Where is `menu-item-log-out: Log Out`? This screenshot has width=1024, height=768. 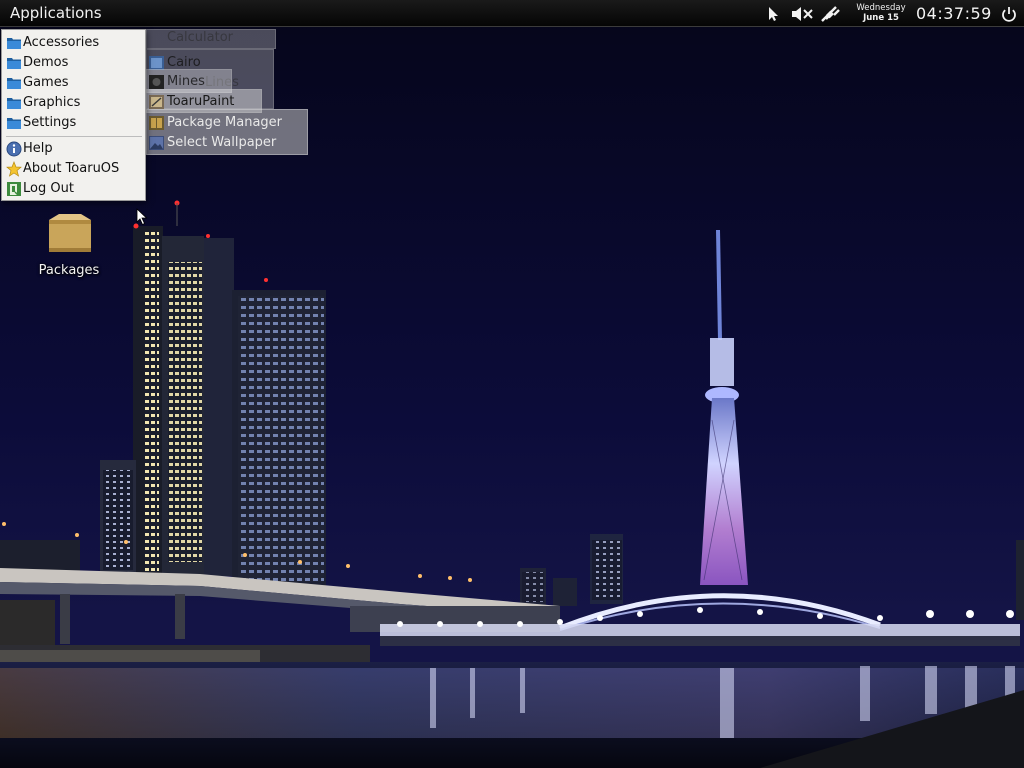
menu-item-log-out: Log Out is located at coordinates (73, 189).